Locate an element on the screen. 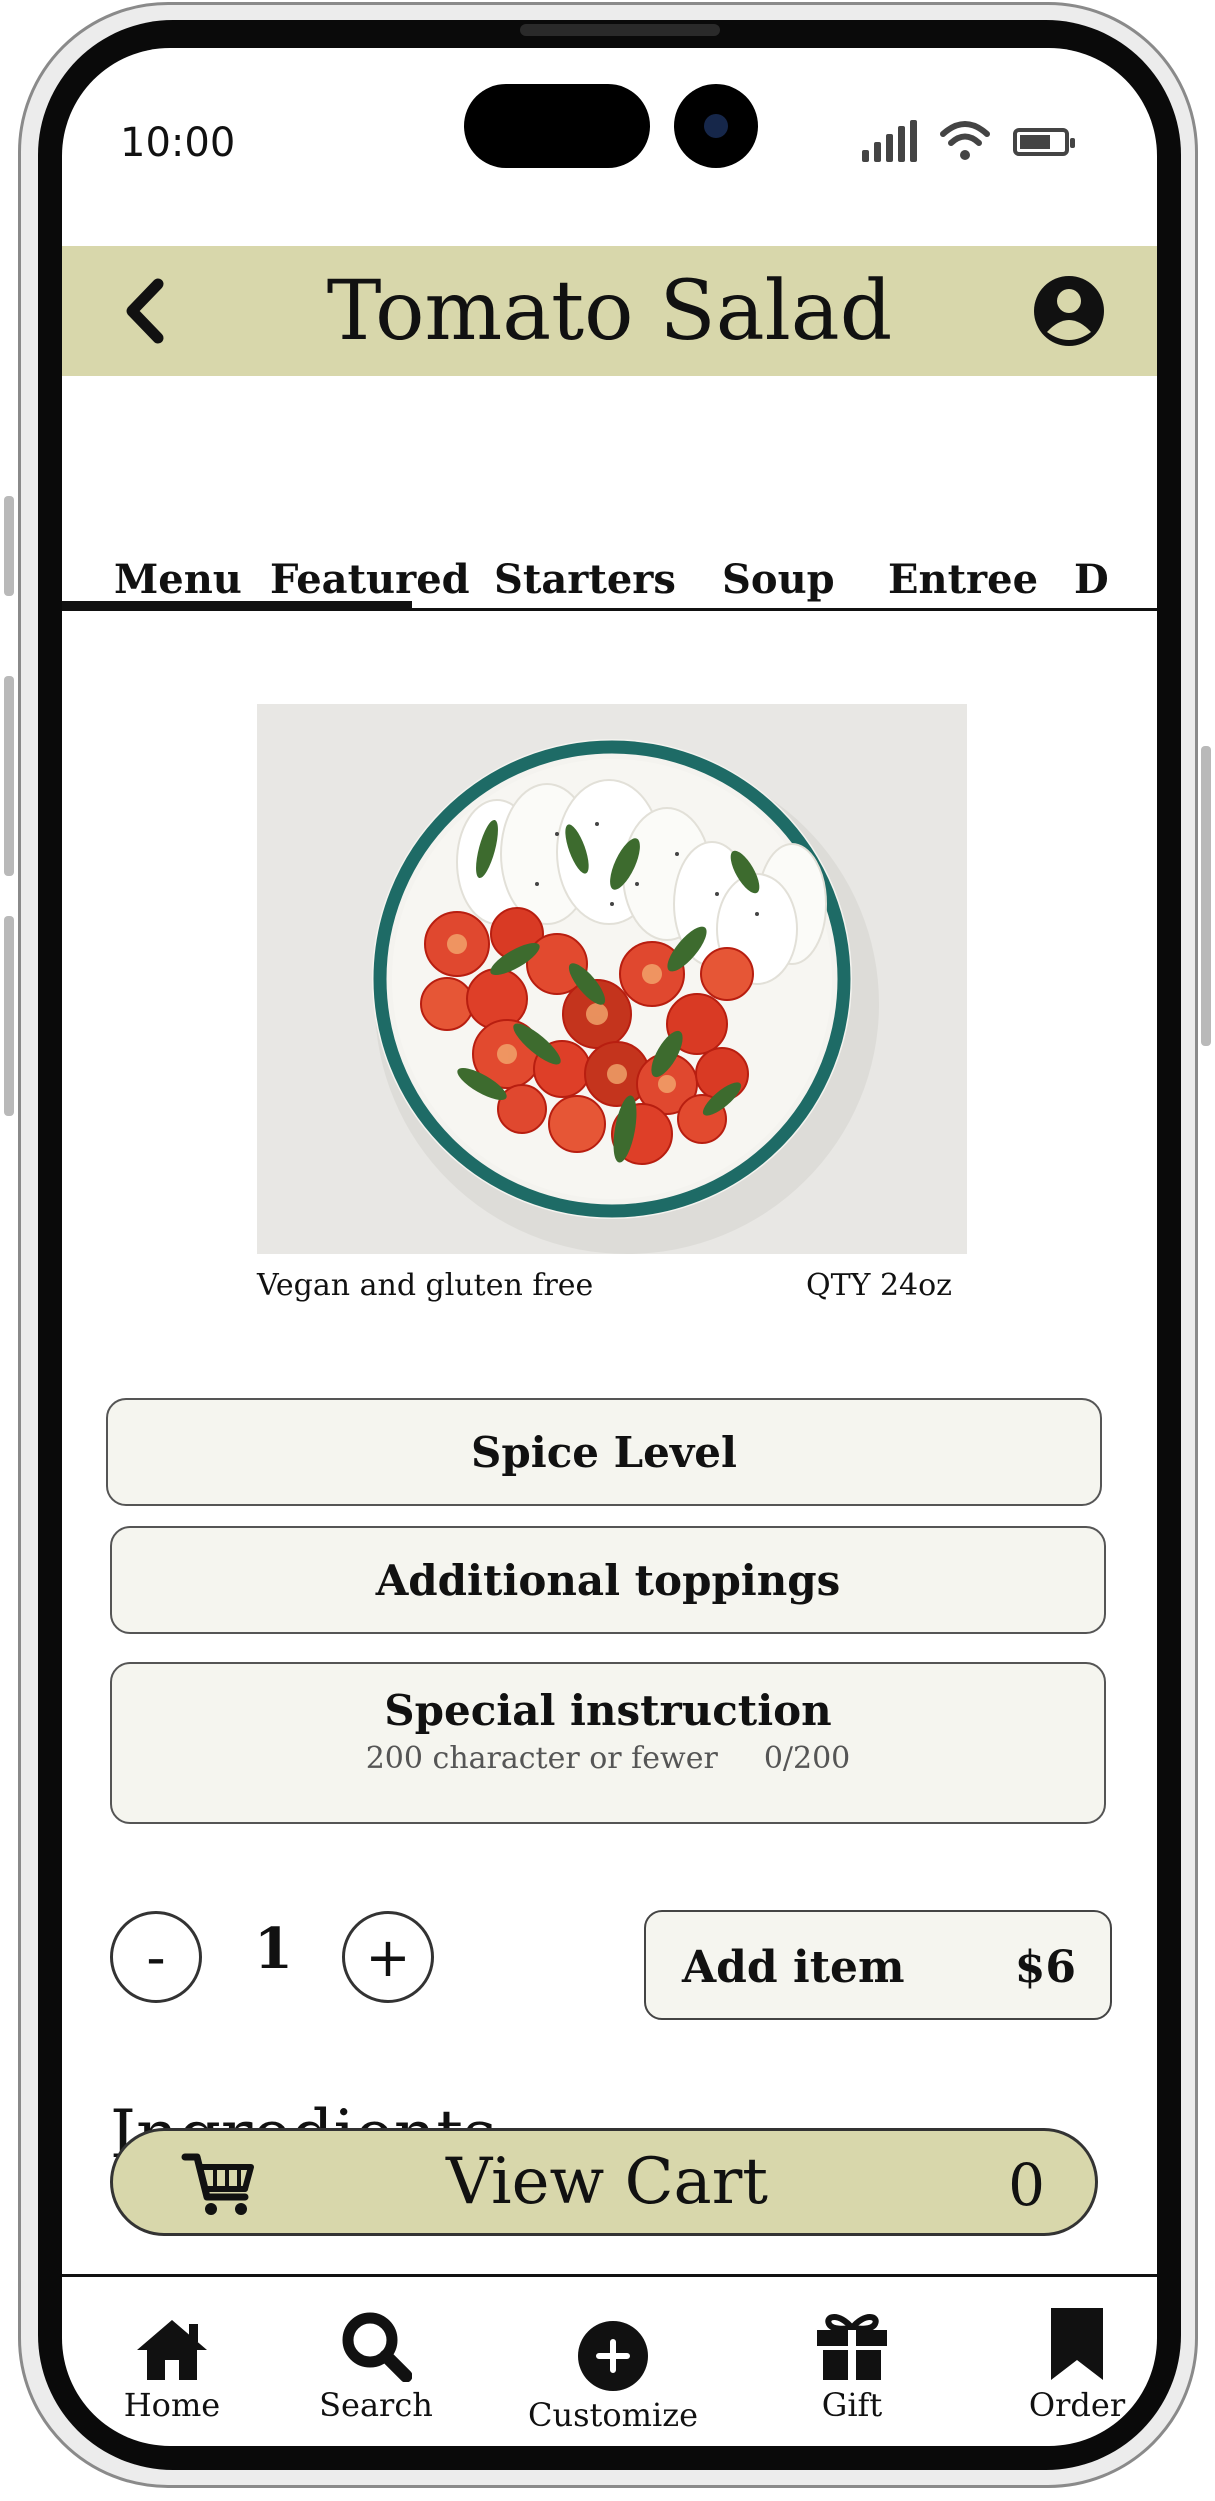 This screenshot has width=1215, height=2501. tab-menu: Menu is located at coordinates (178, 579).